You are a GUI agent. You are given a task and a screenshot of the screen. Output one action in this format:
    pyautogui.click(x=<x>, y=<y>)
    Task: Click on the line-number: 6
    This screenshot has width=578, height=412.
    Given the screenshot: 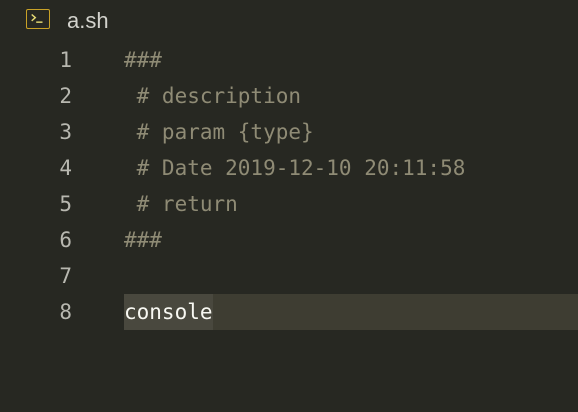 What is the action you would take?
    pyautogui.click(x=65, y=240)
    